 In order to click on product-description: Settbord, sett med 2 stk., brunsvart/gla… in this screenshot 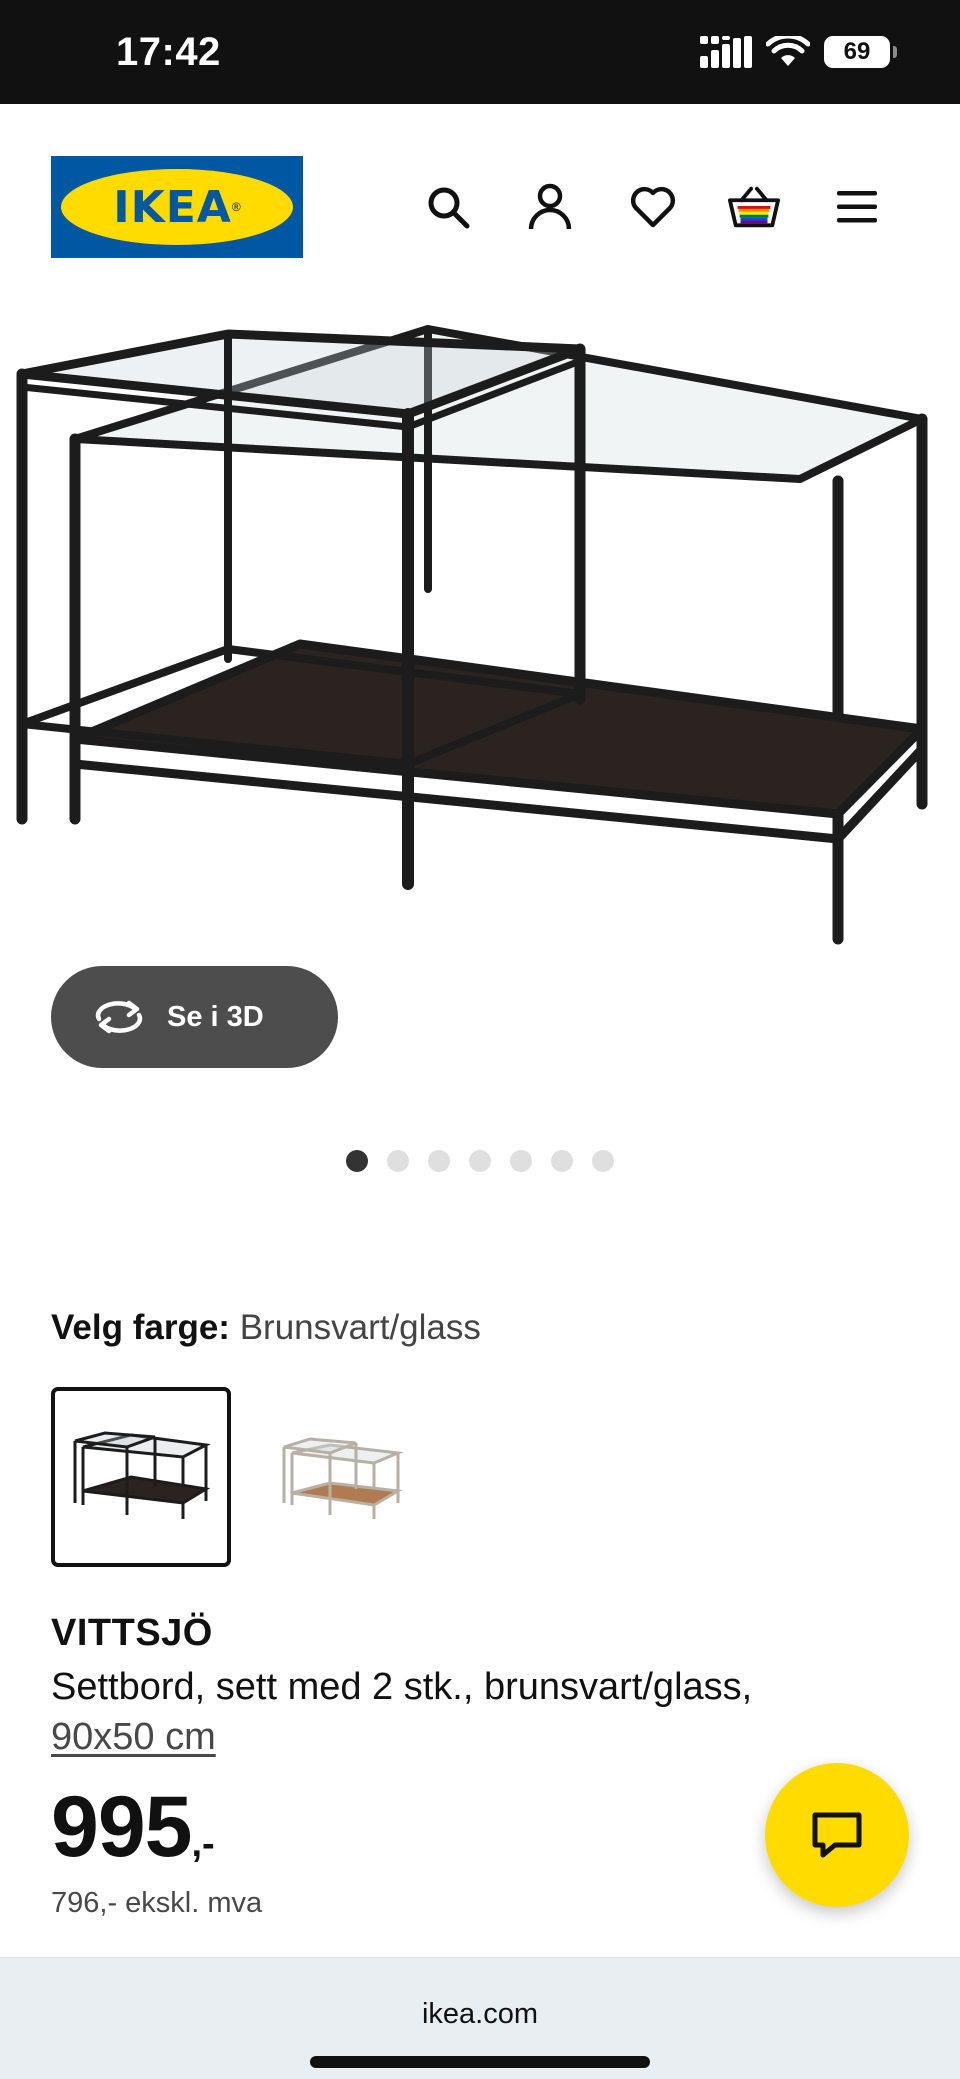, I will do `click(402, 1687)`.